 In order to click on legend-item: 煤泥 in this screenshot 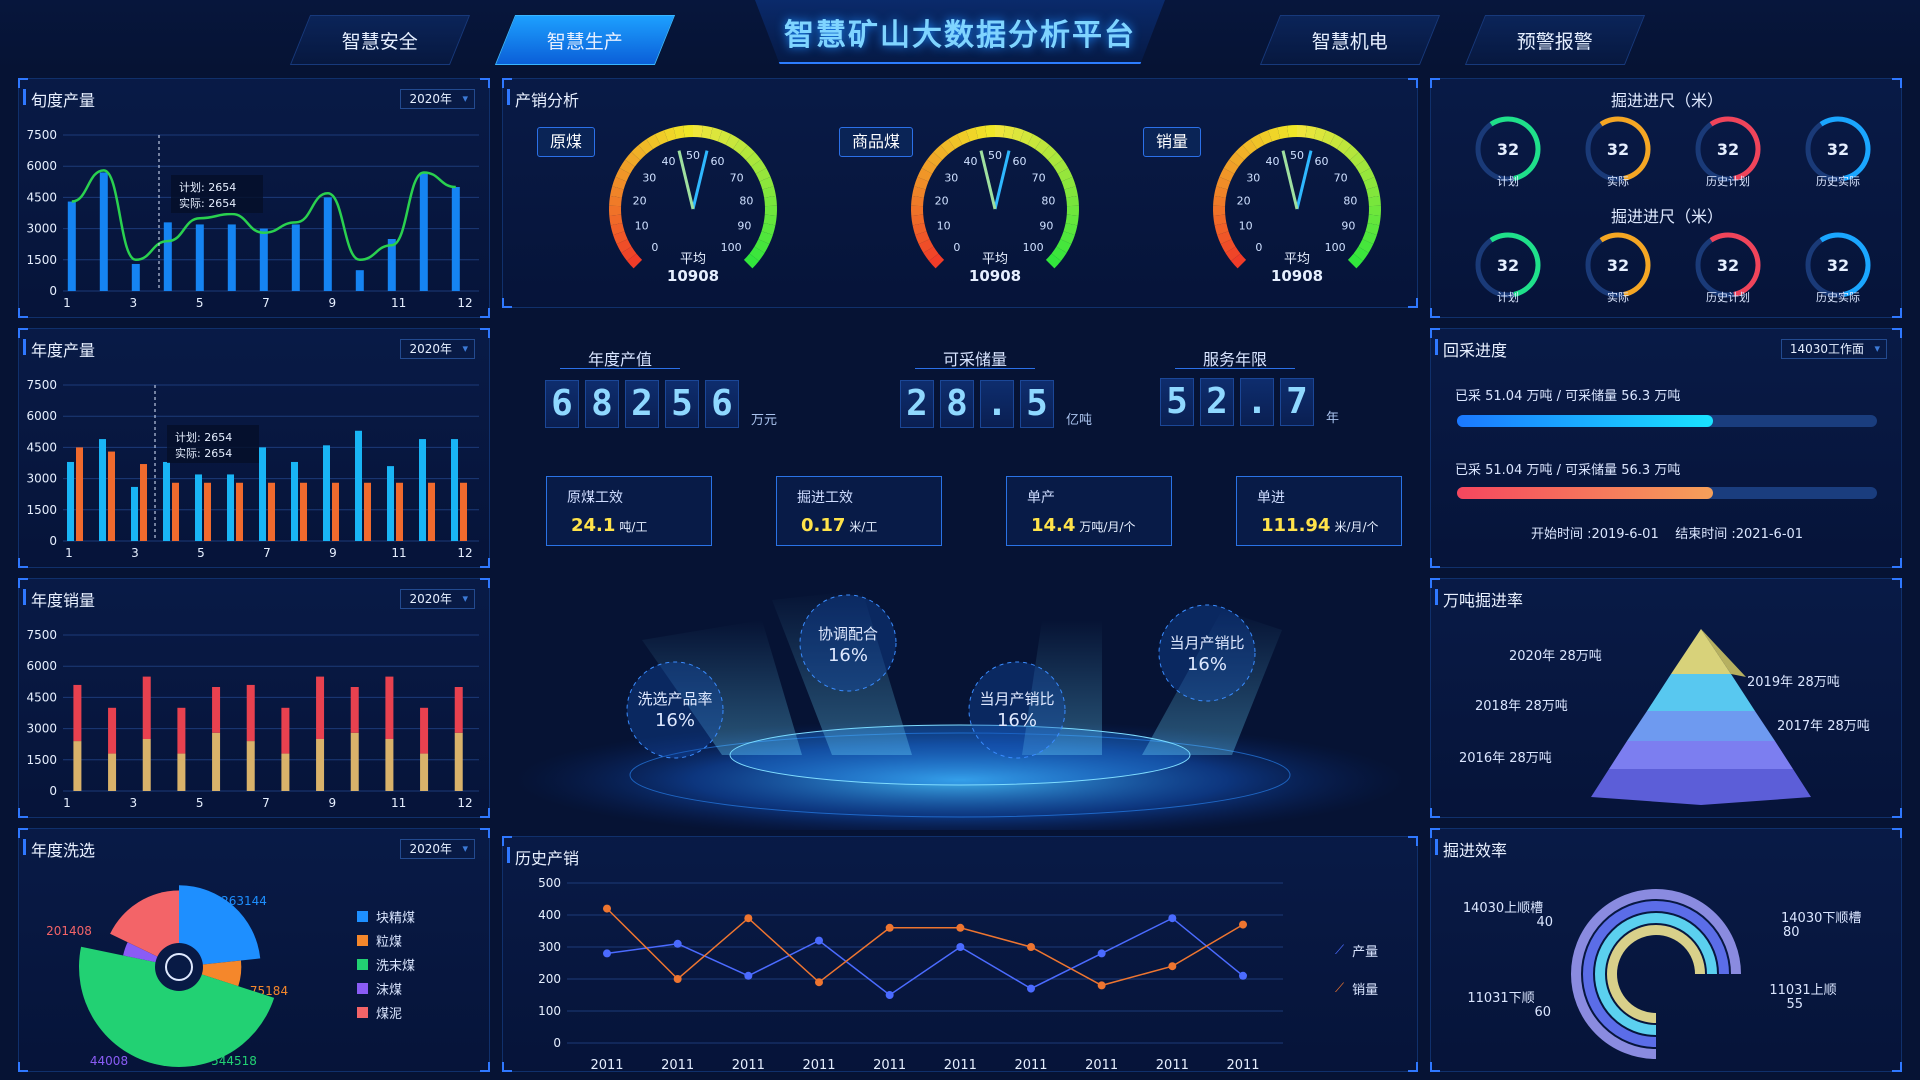, I will do `click(379, 1012)`.